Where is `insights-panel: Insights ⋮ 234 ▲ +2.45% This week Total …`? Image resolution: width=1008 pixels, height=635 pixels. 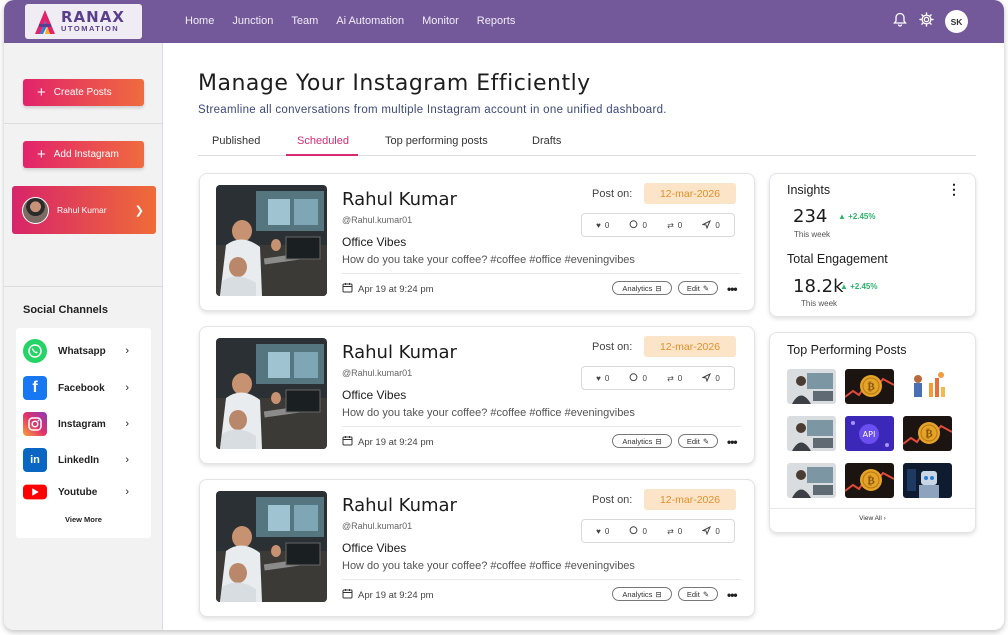
insights-panel: Insights ⋮ 234 ▲ +2.45% This week Total … is located at coordinates (872, 245).